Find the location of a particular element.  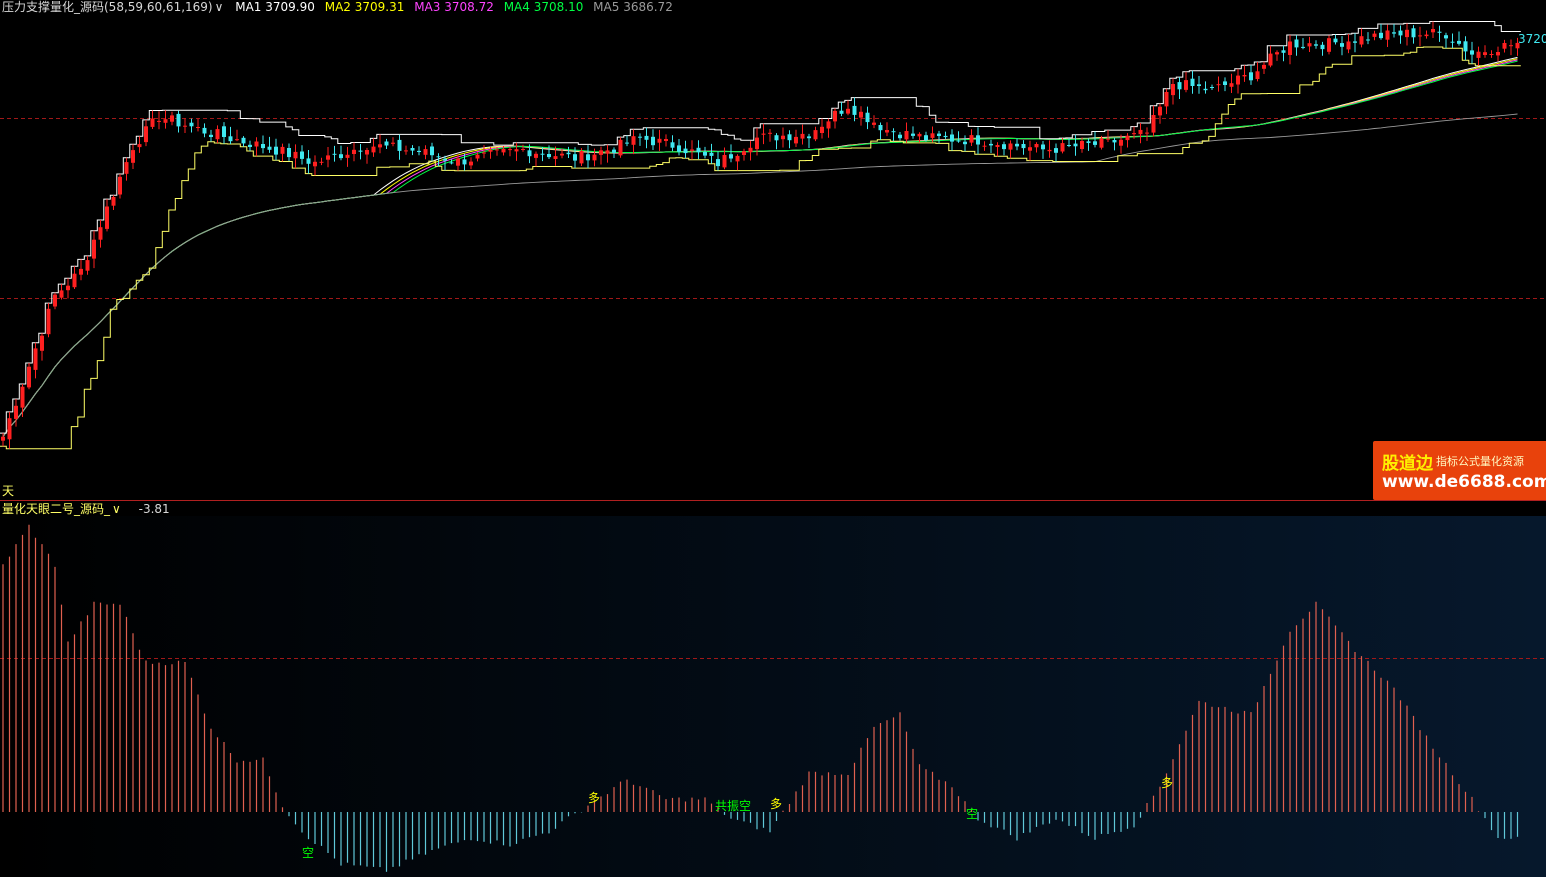

ma4-label: MA4 is located at coordinates (516, 7).